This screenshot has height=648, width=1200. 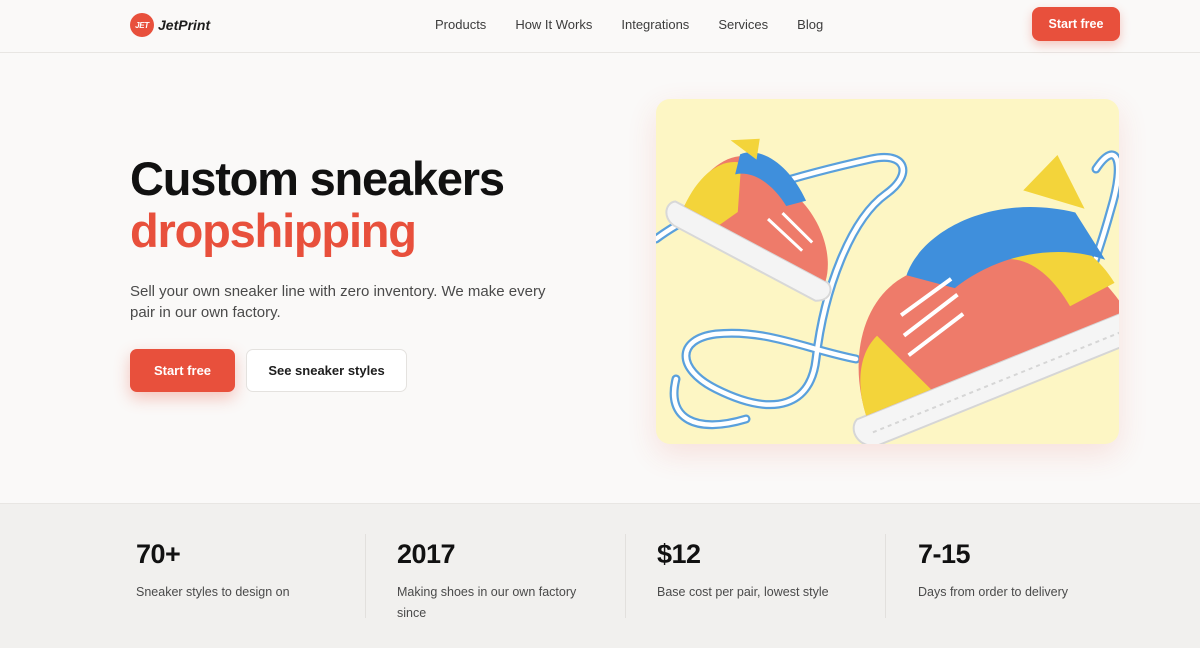 I want to click on stat-label: Sneaker styles to design on, so click(x=213, y=592).